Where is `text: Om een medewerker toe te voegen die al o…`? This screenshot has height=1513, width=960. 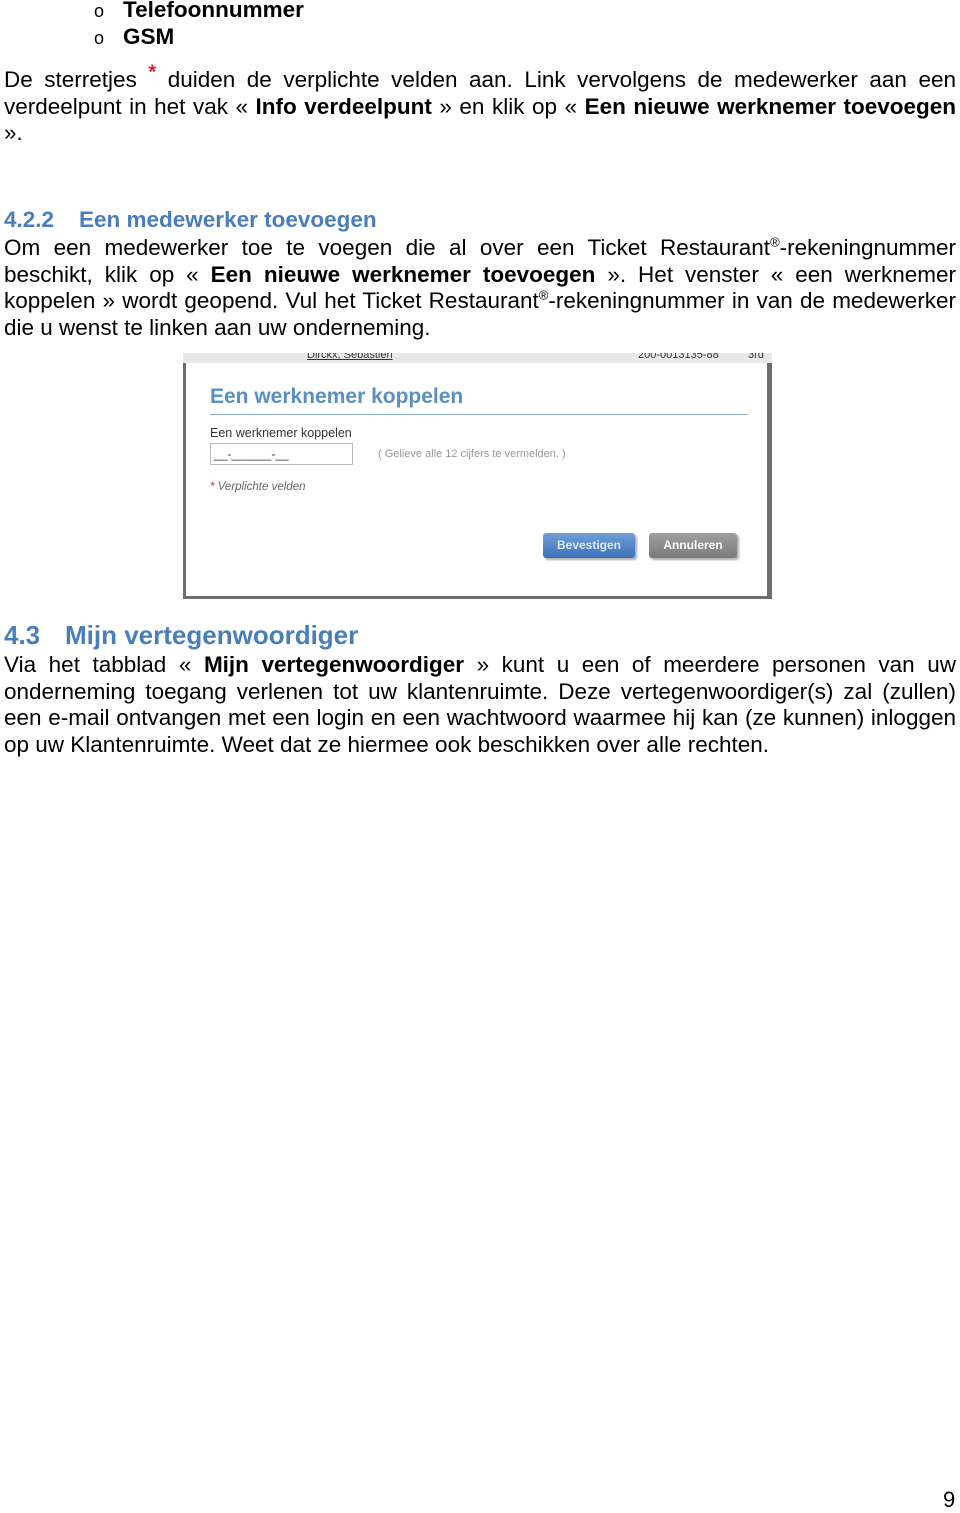 text: Om een medewerker toe te voegen die al o… is located at coordinates (387, 247).